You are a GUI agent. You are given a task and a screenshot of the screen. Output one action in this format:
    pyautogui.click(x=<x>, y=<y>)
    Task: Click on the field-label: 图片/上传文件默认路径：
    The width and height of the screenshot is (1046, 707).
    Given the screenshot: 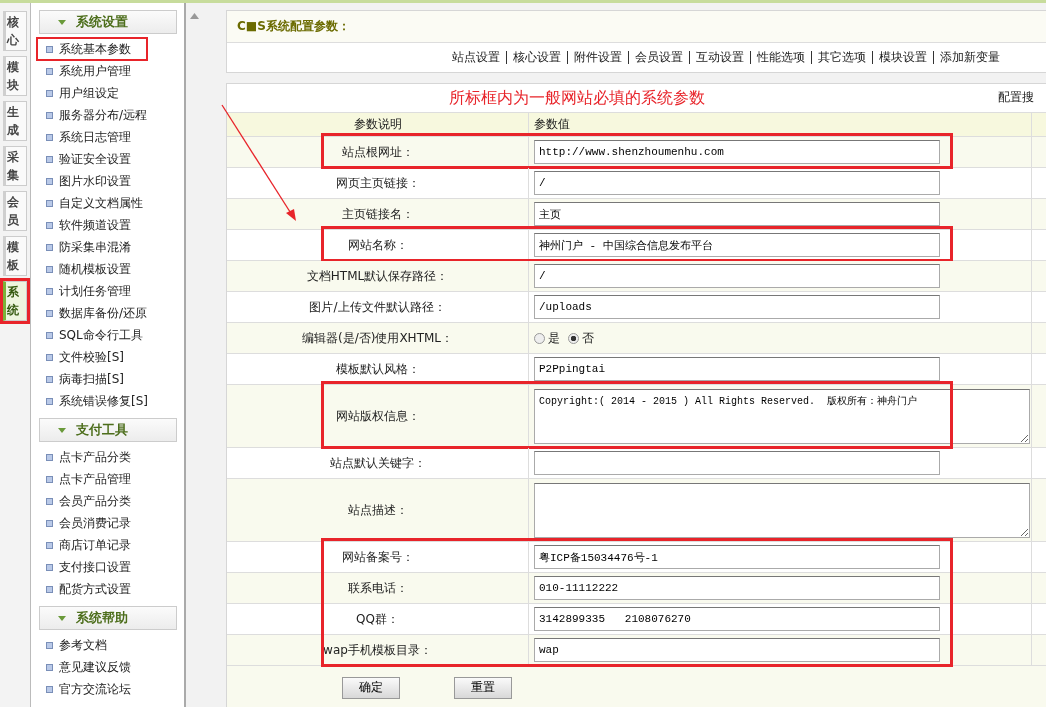 What is the action you would take?
    pyautogui.click(x=377, y=307)
    